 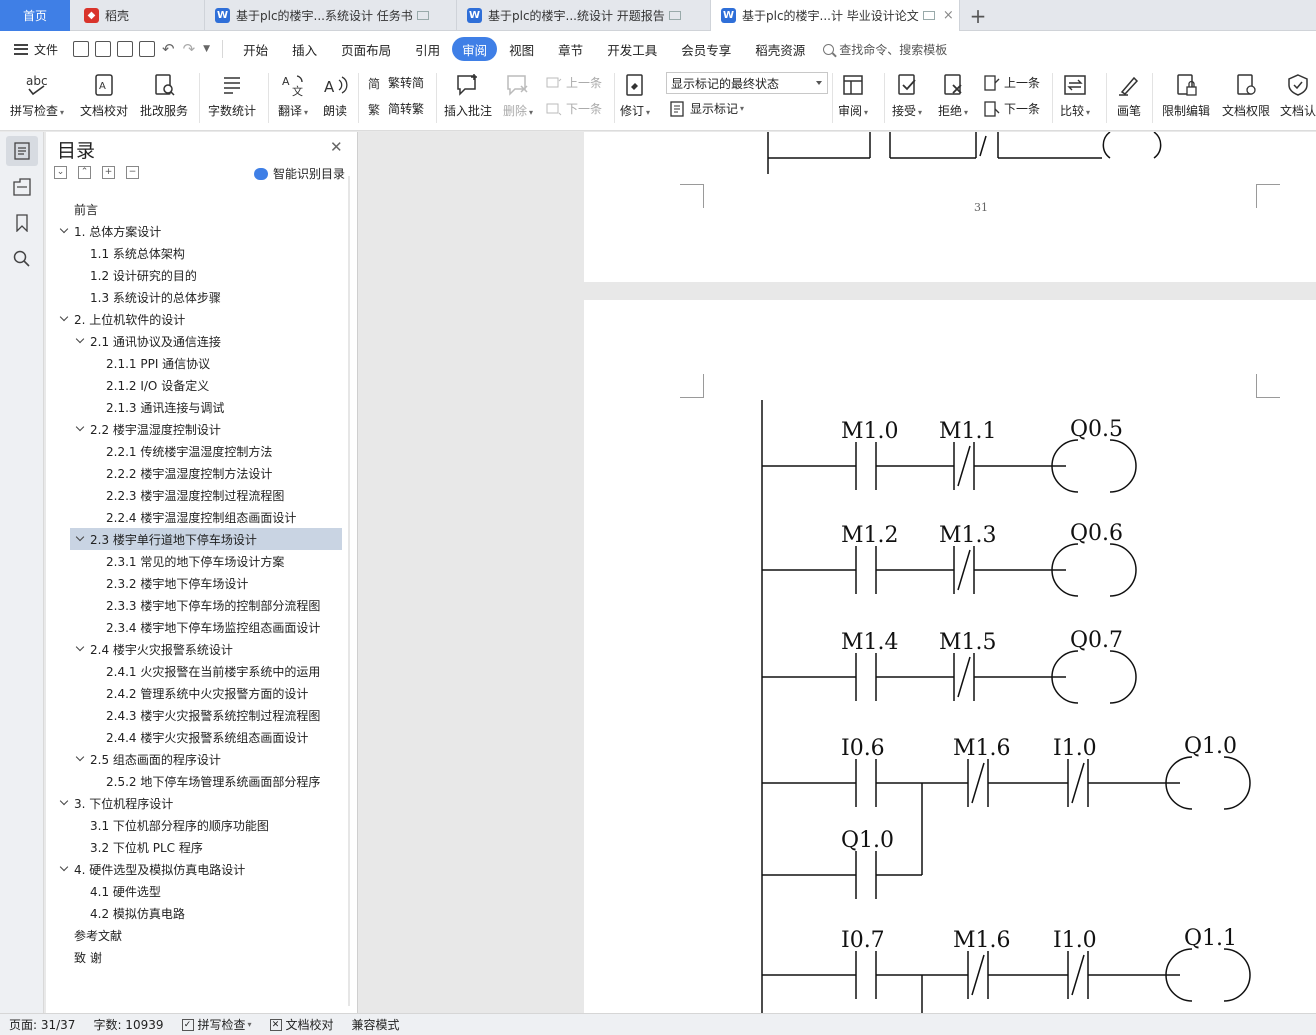 I want to click on toc-item: 1.3 系统设计的总体步骤, so click(x=198, y=297).